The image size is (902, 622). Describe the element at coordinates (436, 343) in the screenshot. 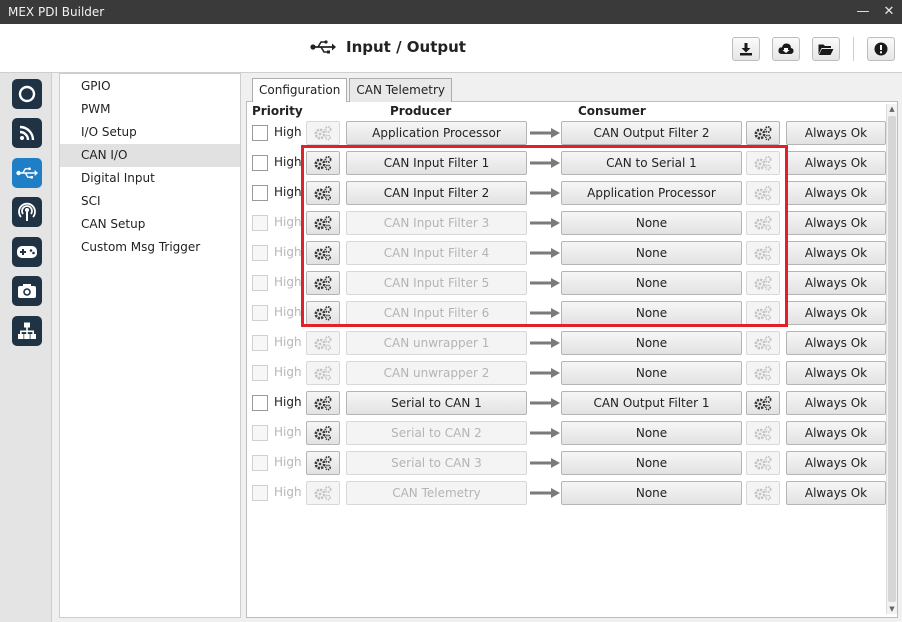

I see `producer-button: CAN unwrapper 1` at that location.